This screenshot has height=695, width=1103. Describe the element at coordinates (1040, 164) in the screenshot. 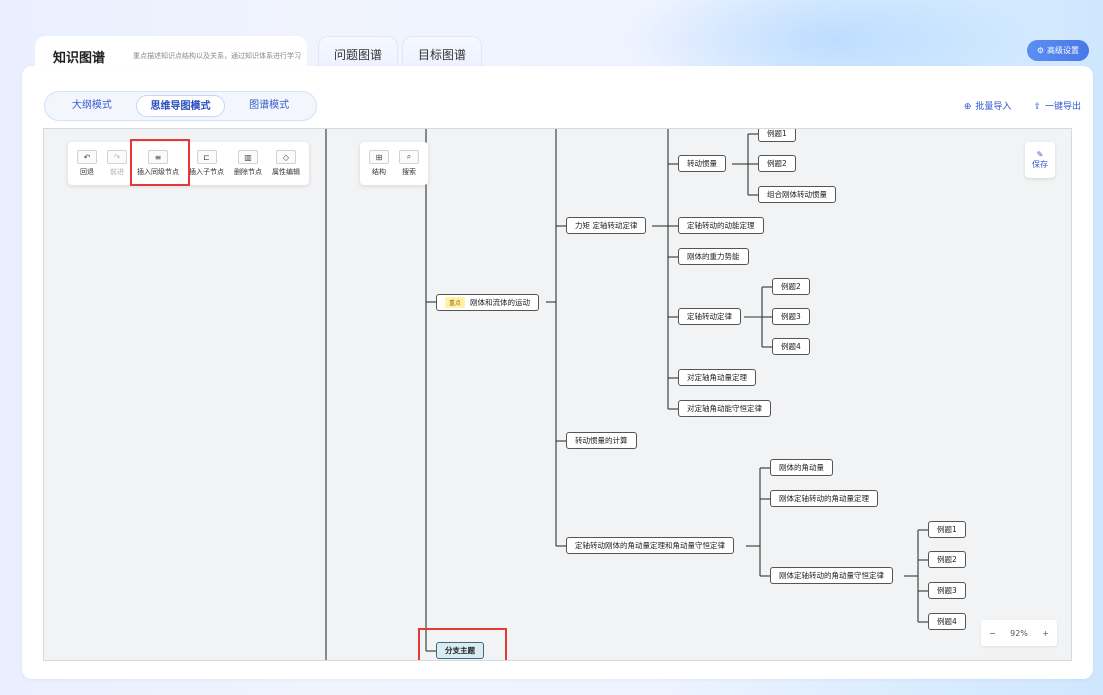

I see `save-label: 保存` at that location.